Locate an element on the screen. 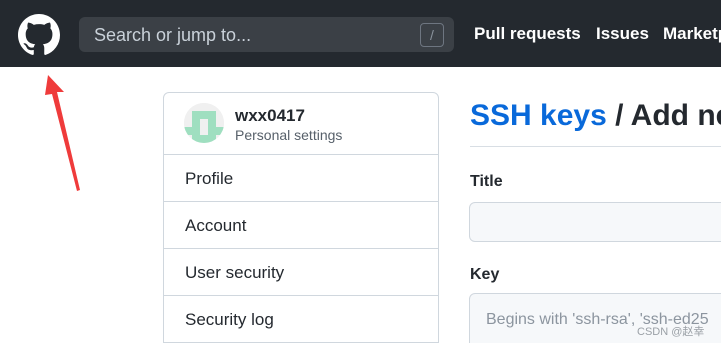 The height and width of the screenshot is (343, 721). nav-issues: Issues is located at coordinates (622, 34).